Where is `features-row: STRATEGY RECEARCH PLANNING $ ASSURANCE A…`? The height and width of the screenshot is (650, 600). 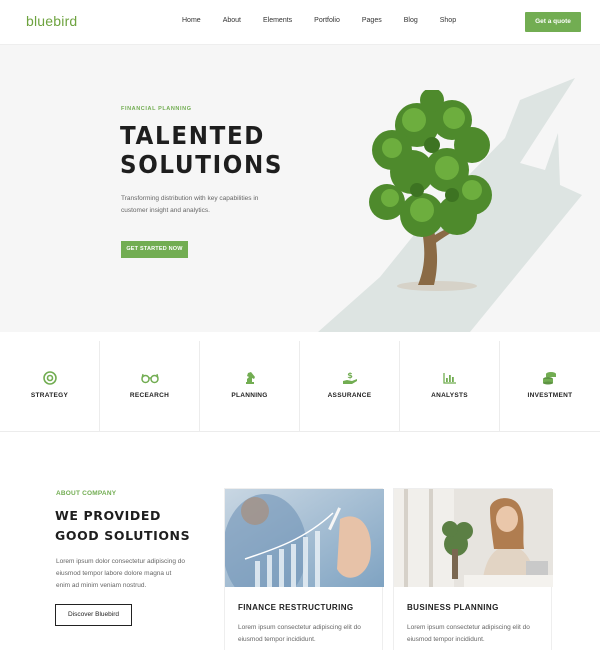
features-row: STRATEGY RECEARCH PLANNING $ ASSURANCE A… is located at coordinates (300, 386).